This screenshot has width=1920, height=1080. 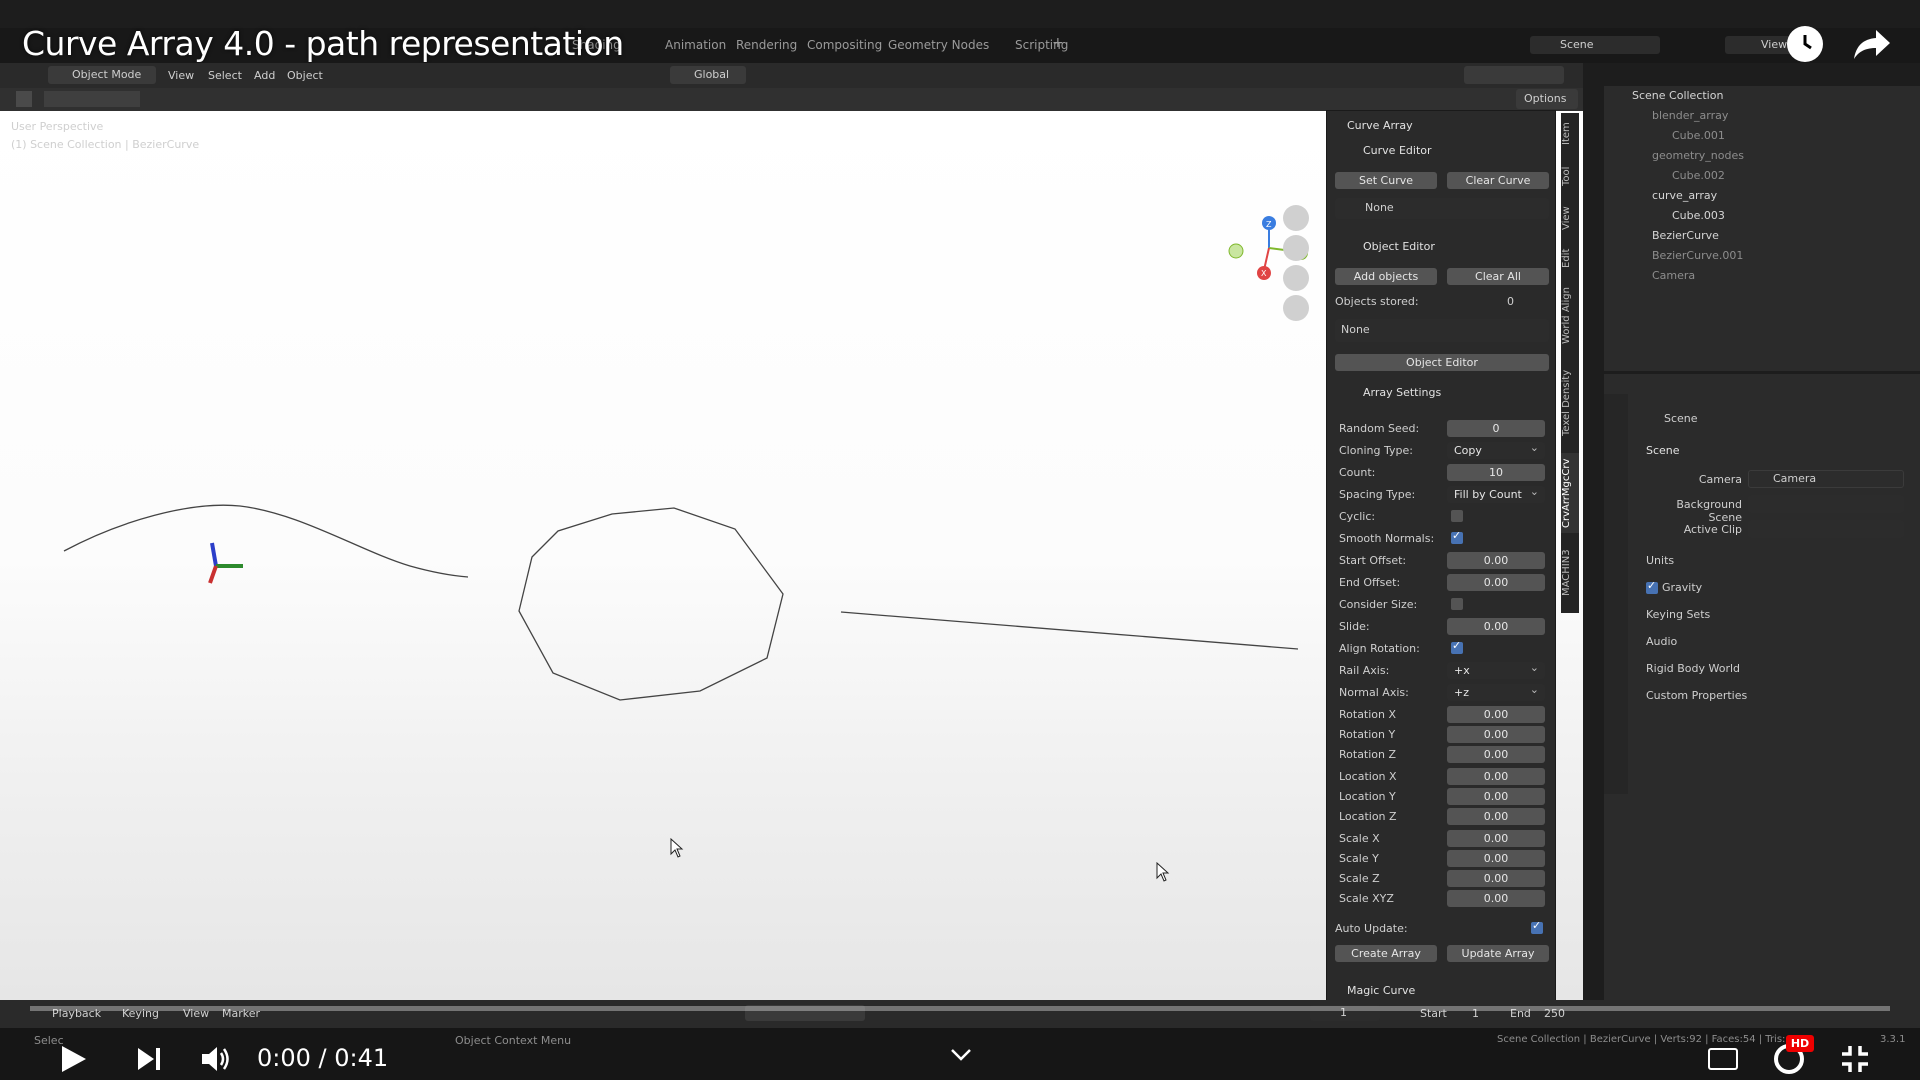 What do you see at coordinates (1457, 604) in the screenshot?
I see `consider-size-checkbox` at bounding box center [1457, 604].